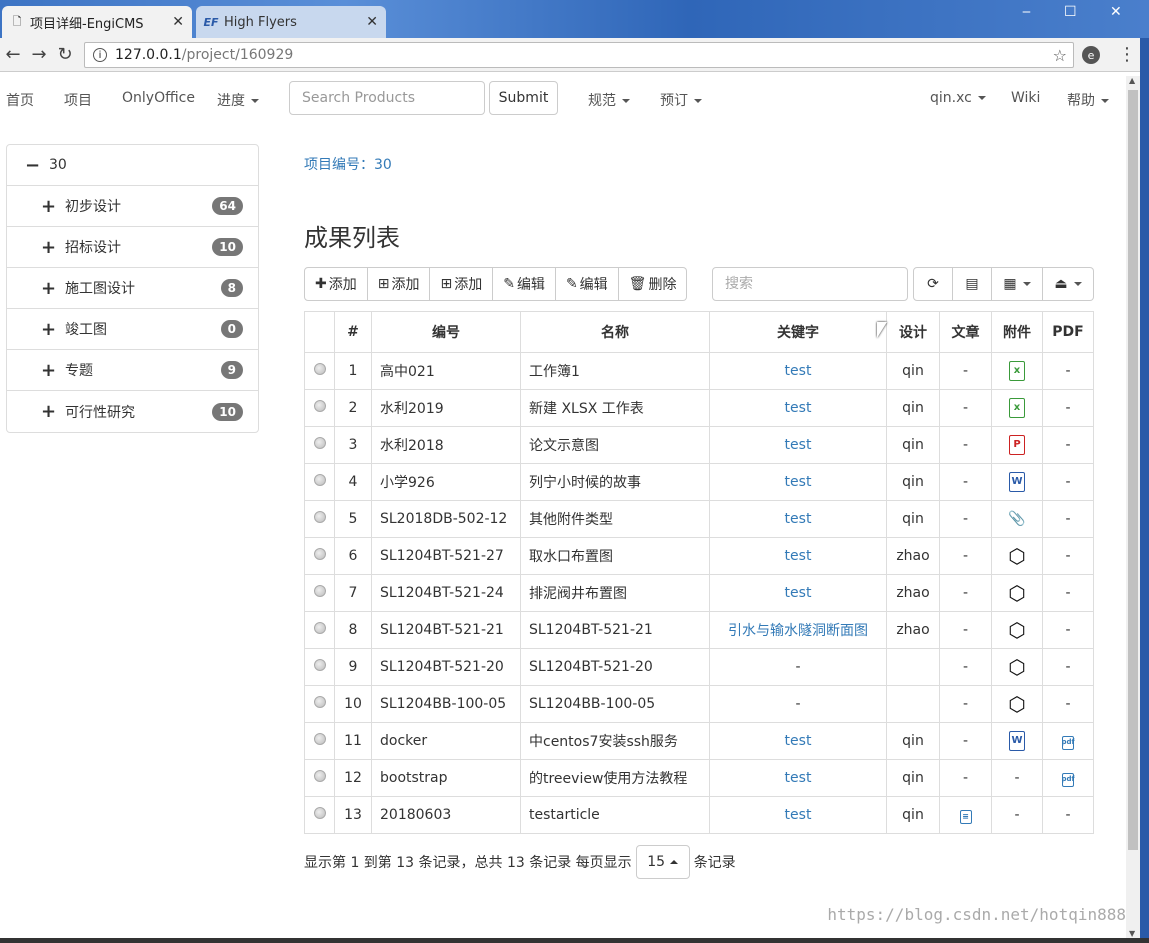 This screenshot has height=943, width=1149. What do you see at coordinates (699, 556) in the screenshot?
I see `table-row: 6 SL1204BT-521-27 取水口布置图 test zhao - ⬡ -` at bounding box center [699, 556].